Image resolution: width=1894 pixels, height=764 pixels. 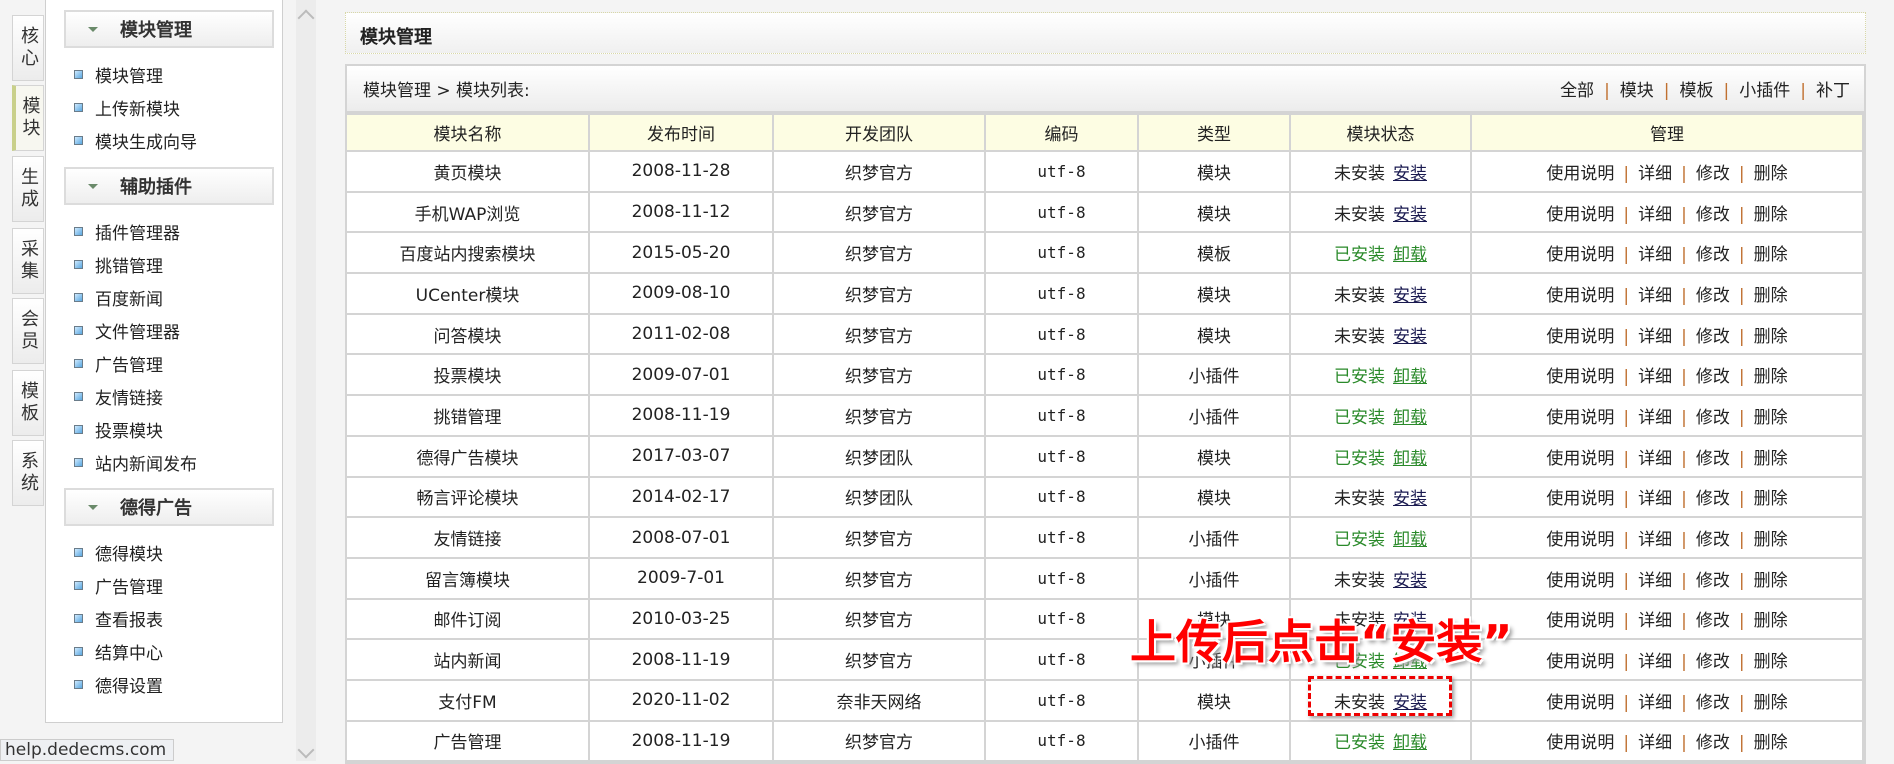 What do you see at coordinates (28, 48) in the screenshot?
I see `tab-0: 核心` at bounding box center [28, 48].